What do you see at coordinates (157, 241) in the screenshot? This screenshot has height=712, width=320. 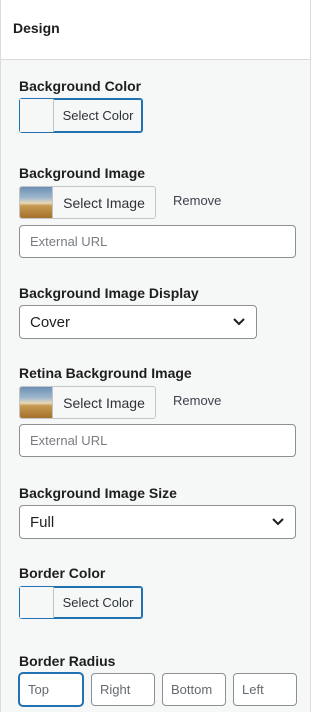 I see `background-image-url-input` at bounding box center [157, 241].